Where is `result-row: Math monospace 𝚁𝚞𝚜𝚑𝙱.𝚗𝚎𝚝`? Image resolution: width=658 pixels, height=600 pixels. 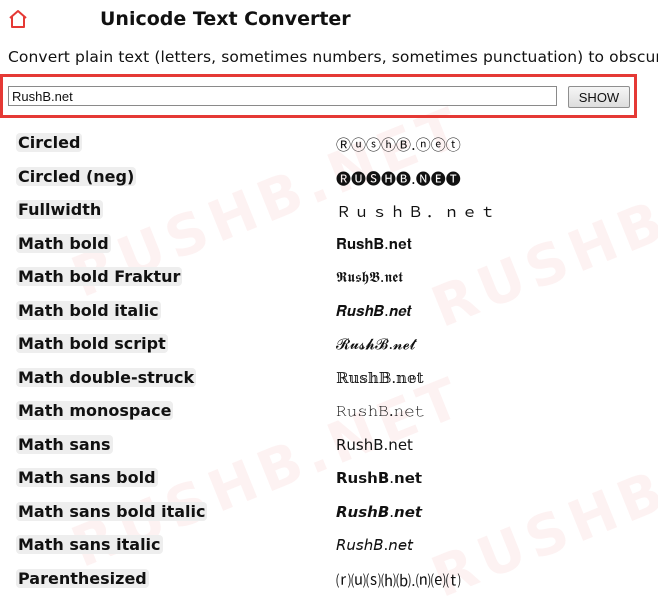 result-row: Math monospace 𝚁𝚞𝚜𝚑𝙱.𝚗𝚎𝚝 is located at coordinates (329, 413).